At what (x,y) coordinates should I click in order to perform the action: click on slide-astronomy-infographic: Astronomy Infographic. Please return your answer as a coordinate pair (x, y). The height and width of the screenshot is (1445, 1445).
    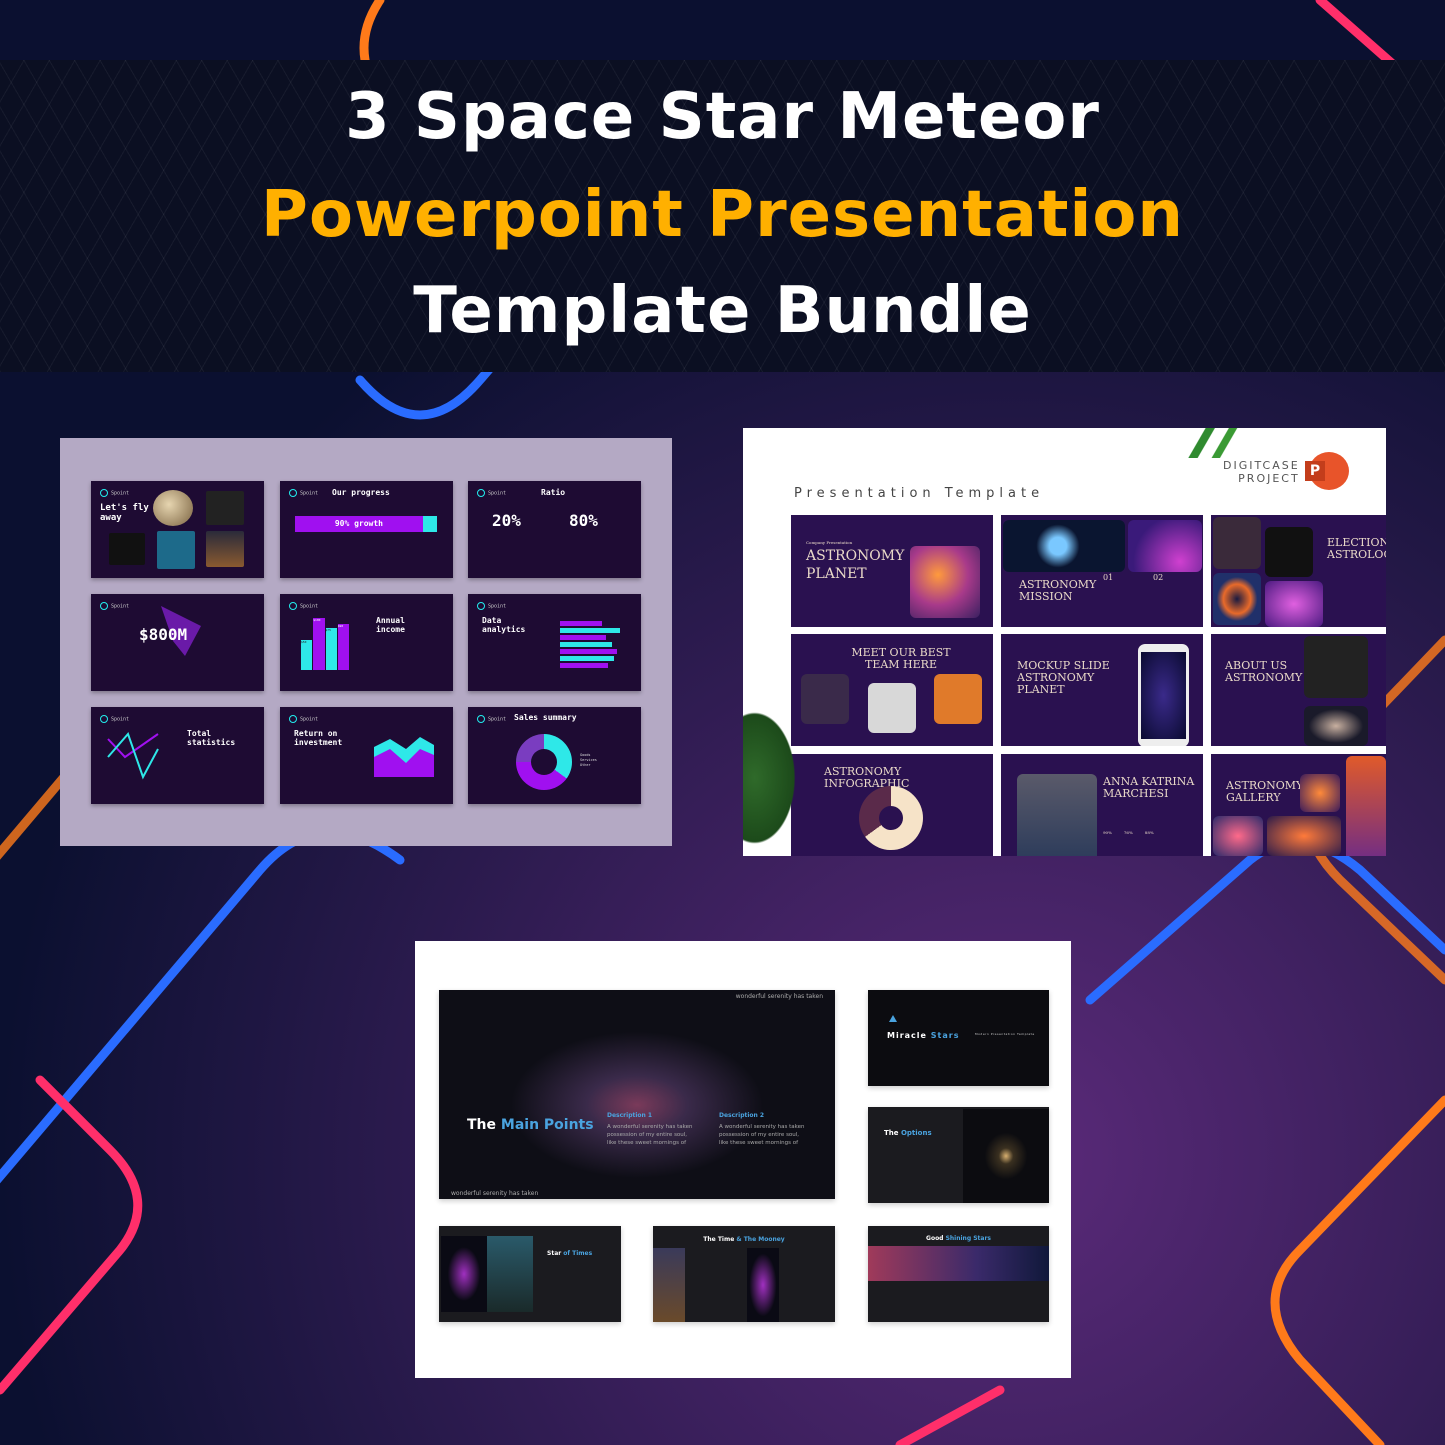
    Looking at the image, I should click on (892, 805).